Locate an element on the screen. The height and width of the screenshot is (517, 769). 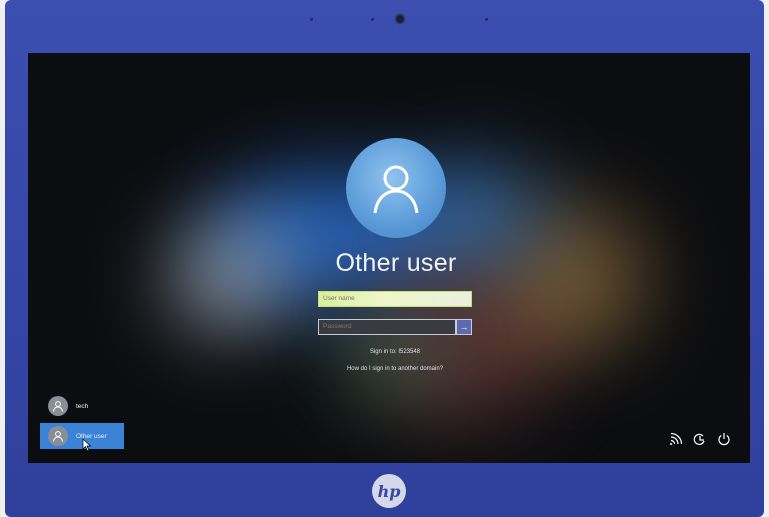
user-tile-tech: tech is located at coordinates (82, 406).